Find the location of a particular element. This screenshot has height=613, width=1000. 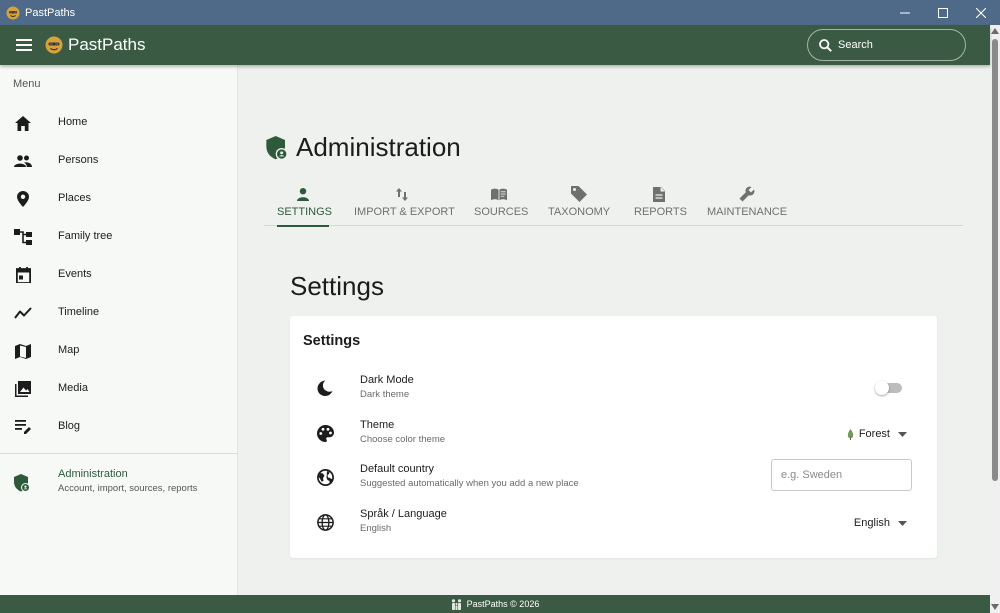

sidebar-item-map: Map is located at coordinates (119, 350).